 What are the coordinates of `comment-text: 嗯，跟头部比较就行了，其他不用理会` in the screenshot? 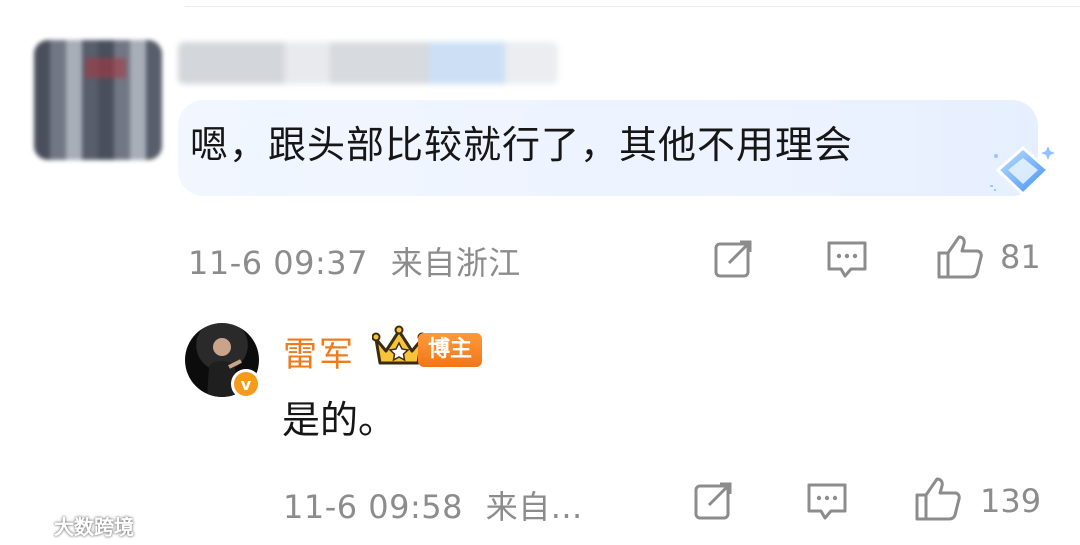 It's located at (522, 145).